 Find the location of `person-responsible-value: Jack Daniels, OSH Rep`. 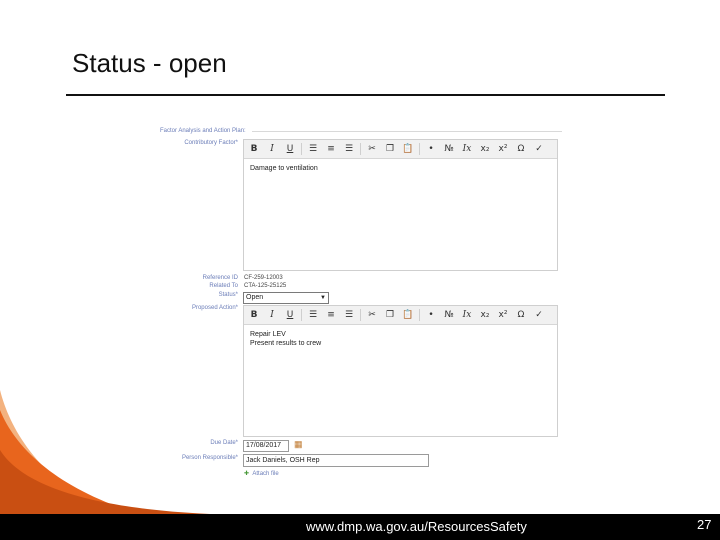

person-responsible-value: Jack Daniels, OSH Rep is located at coordinates (283, 460).